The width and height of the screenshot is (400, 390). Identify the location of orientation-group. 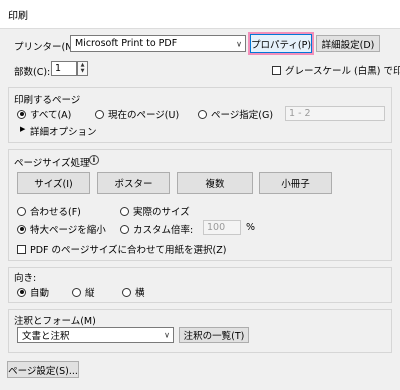
(200, 285).